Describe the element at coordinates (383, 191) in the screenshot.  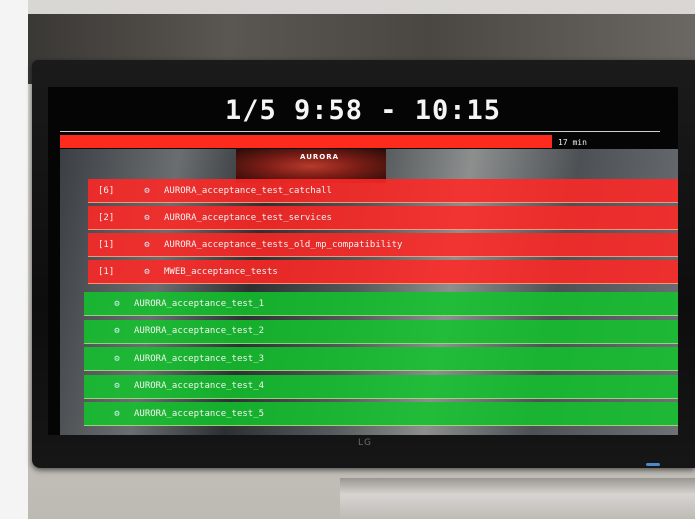
I see `failing-job-row: [6] ⚙ AURORA_acceptance_test_catchall` at that location.